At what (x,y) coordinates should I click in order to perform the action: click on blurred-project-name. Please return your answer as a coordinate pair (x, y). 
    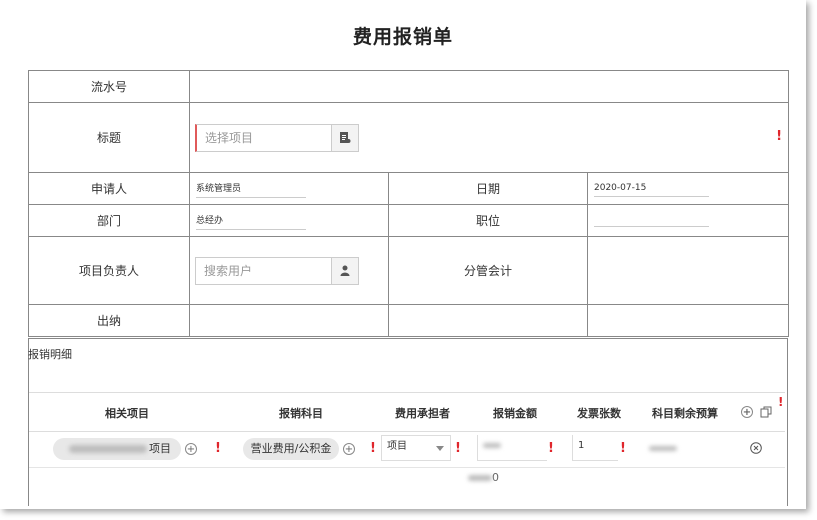
    Looking at the image, I should click on (108, 449).